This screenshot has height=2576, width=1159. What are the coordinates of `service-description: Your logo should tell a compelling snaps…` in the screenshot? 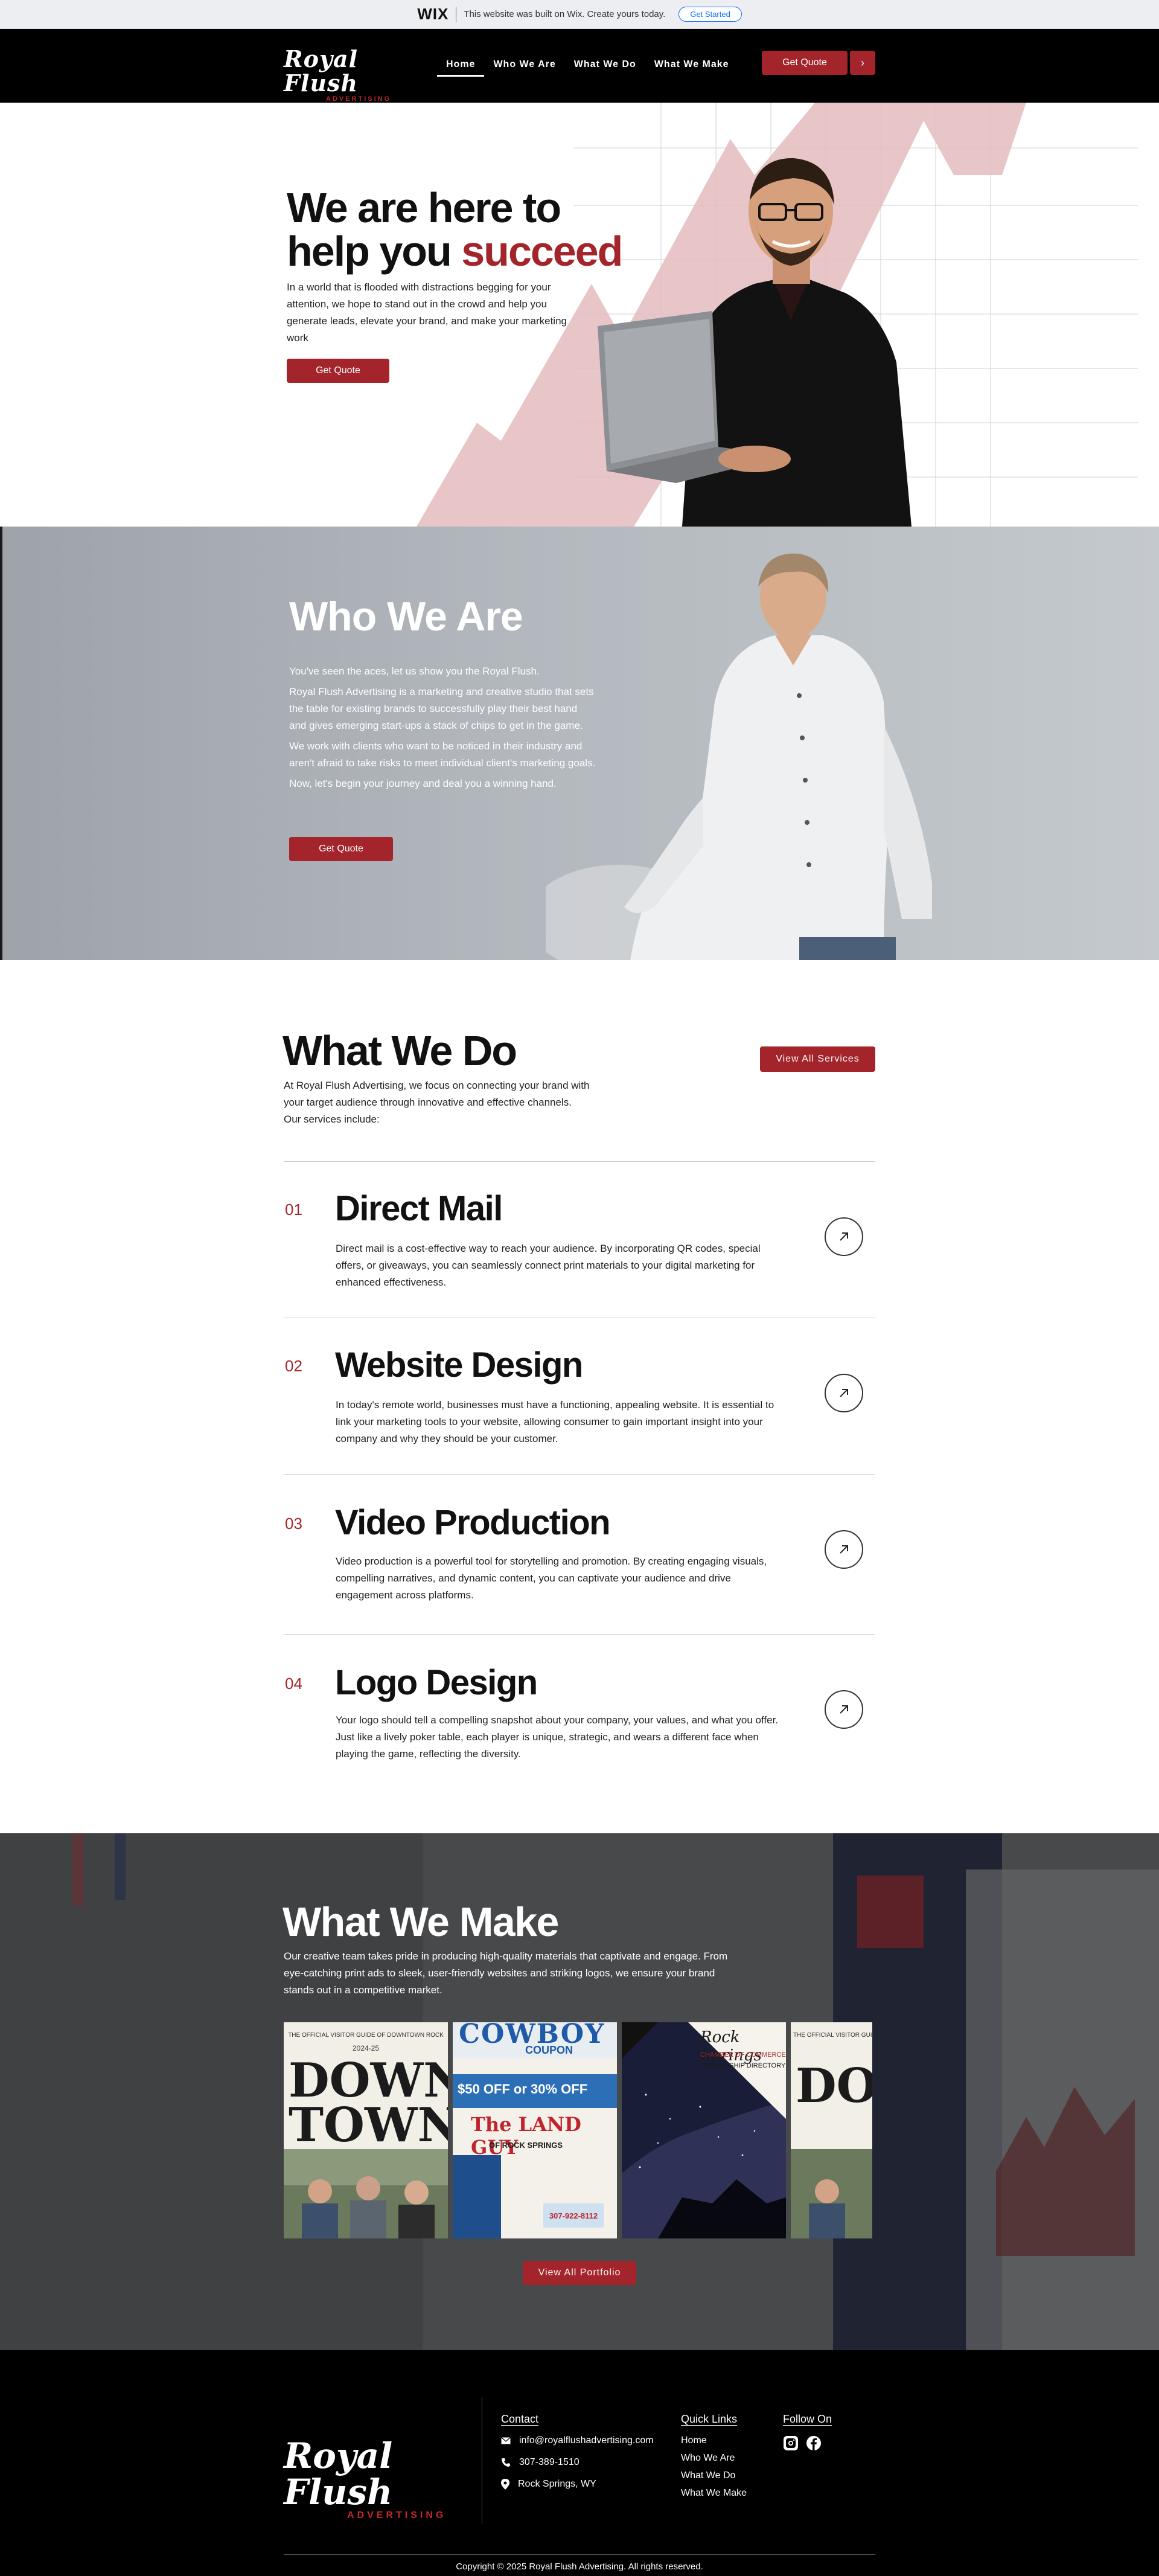 It's located at (557, 1737).